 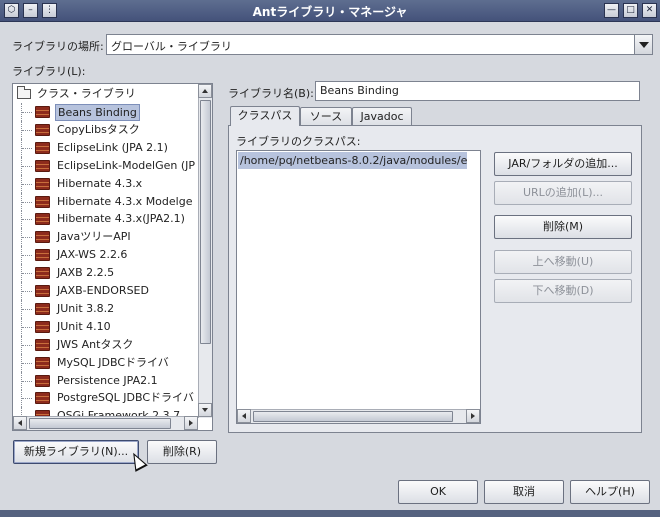 What do you see at coordinates (563, 227) in the screenshot?
I see `remove-entry-button: 削除(M)` at bounding box center [563, 227].